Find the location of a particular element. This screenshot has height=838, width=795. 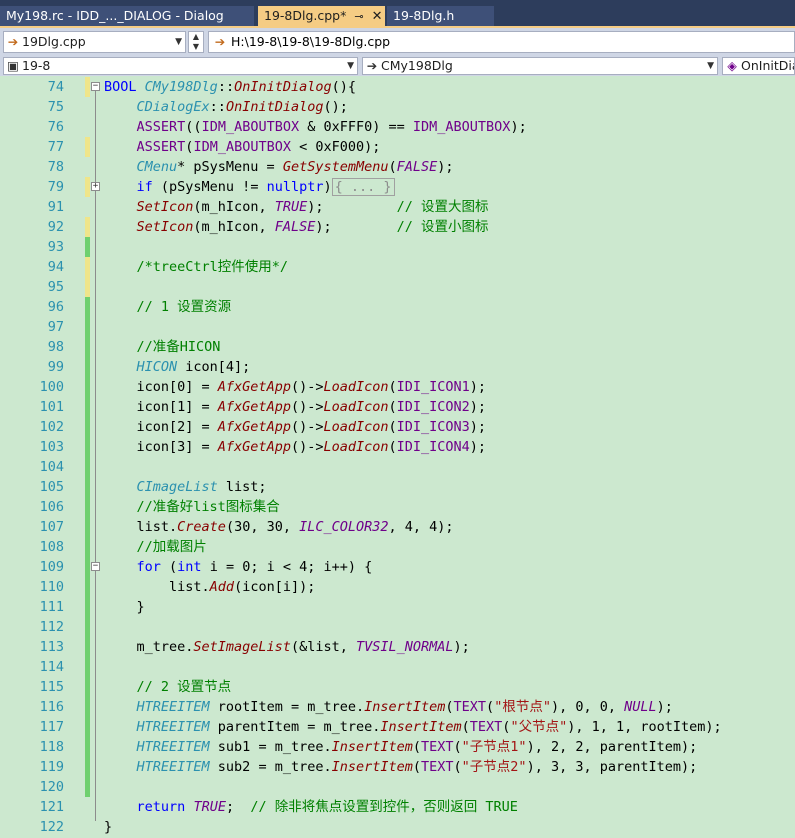

file-combo-value: 19Dlg.cpp is located at coordinates (54, 41).